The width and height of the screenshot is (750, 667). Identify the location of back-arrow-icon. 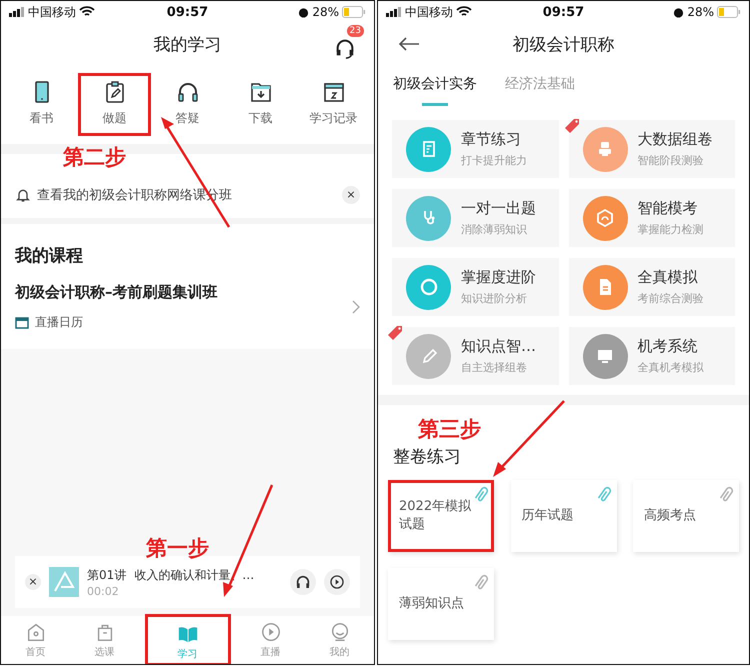
(409, 44).